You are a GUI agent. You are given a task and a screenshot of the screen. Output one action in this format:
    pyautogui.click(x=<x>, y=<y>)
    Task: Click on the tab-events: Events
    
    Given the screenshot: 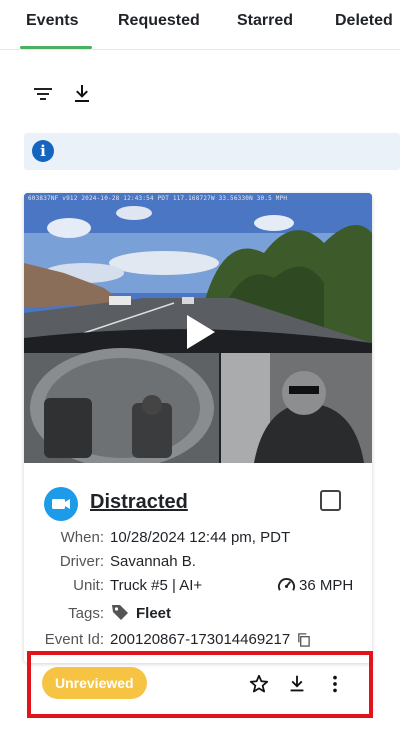 What is the action you would take?
    pyautogui.click(x=52, y=21)
    